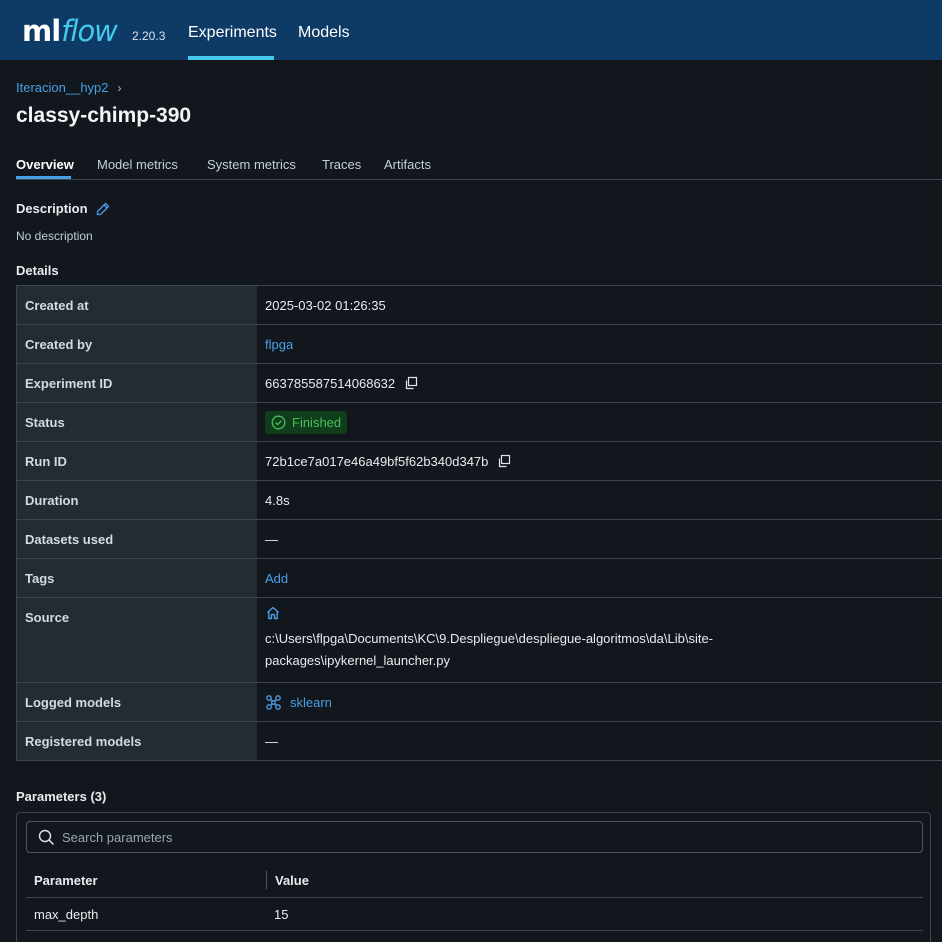 The height and width of the screenshot is (942, 942). What do you see at coordinates (37, 270) in the screenshot?
I see `details-heading: Details` at bounding box center [37, 270].